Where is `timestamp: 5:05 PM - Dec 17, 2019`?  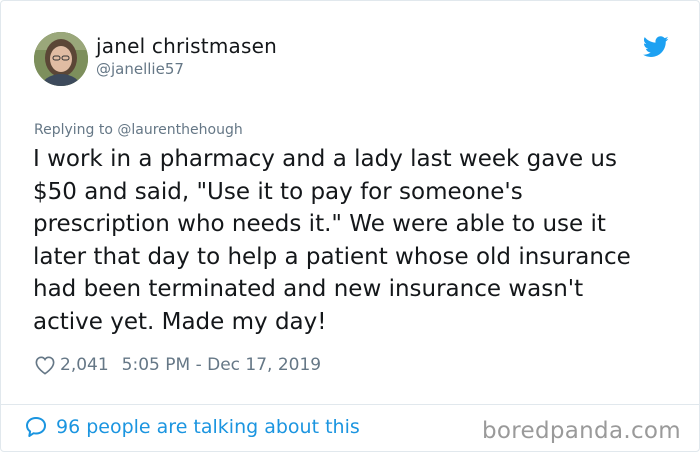 timestamp: 5:05 PM - Dec 17, 2019 is located at coordinates (221, 365).